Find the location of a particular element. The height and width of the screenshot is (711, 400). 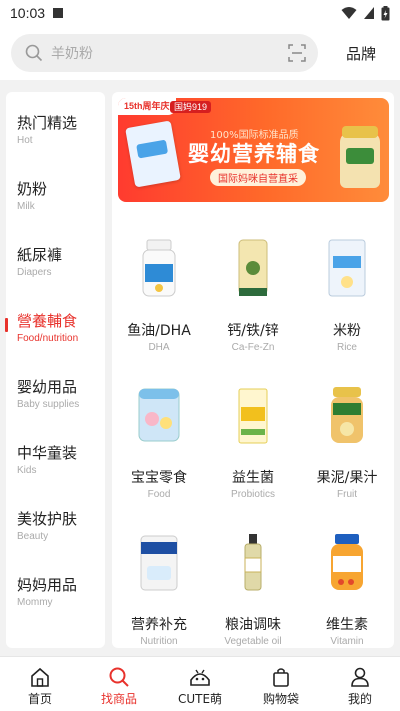

product-sublabel: Vitamin is located at coordinates (347, 641).